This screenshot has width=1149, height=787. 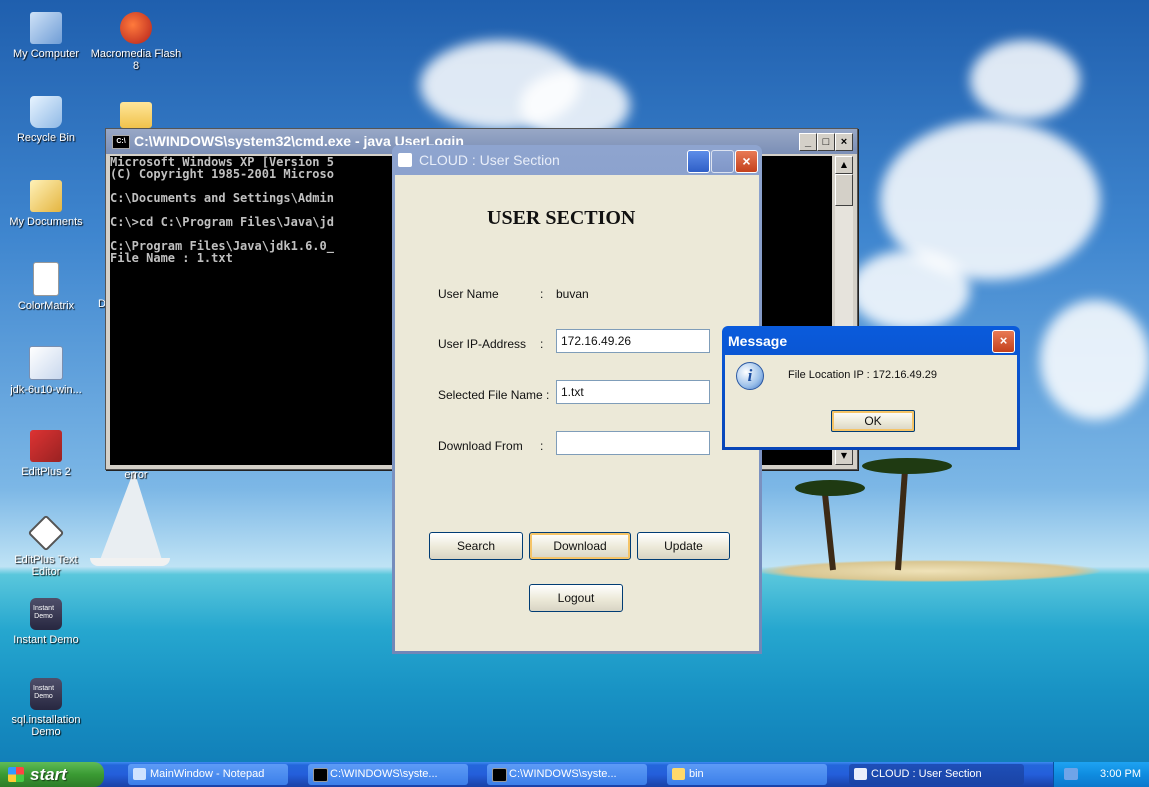 I want to click on folder-icon, so click(x=136, y=115).